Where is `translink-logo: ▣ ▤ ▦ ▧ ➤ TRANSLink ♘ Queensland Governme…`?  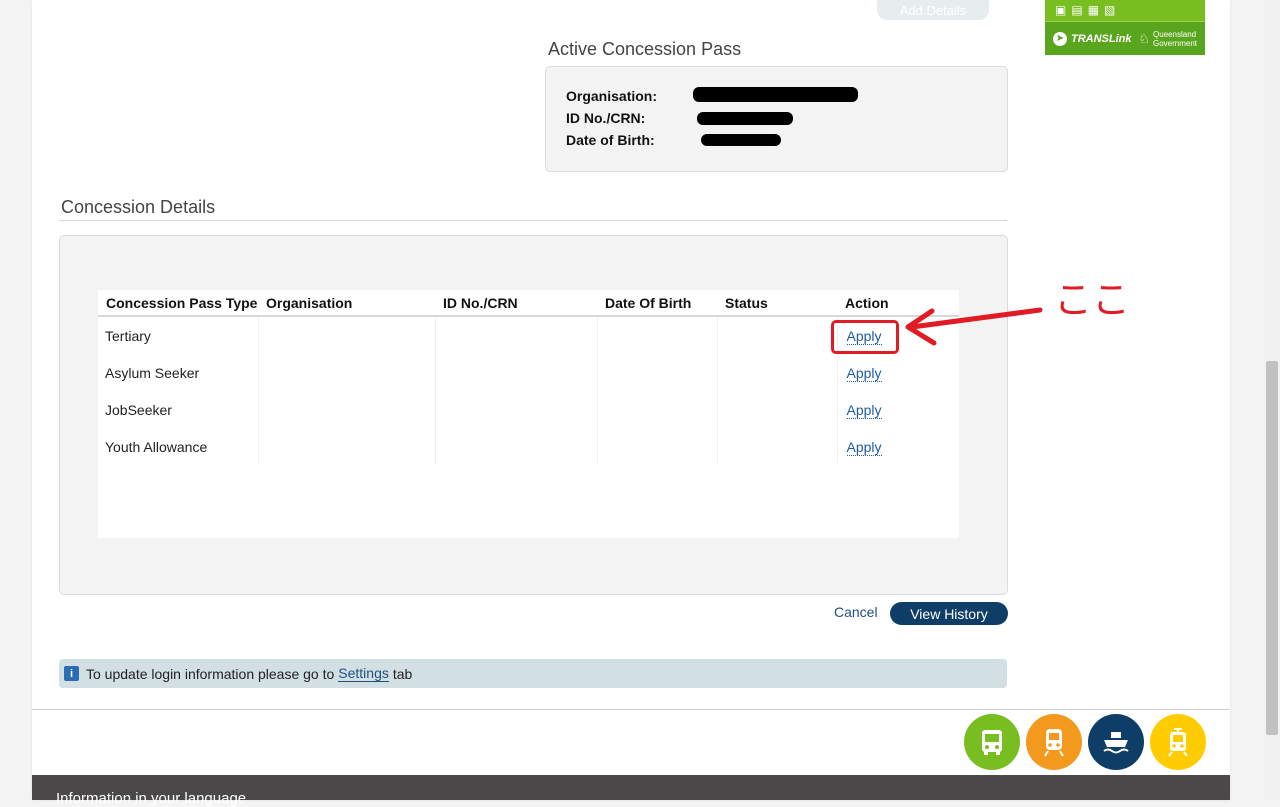
translink-logo: ▣ ▤ ▦ ▧ ➤ TRANSLink ♘ Queensland Governme… is located at coordinates (1125, 27).